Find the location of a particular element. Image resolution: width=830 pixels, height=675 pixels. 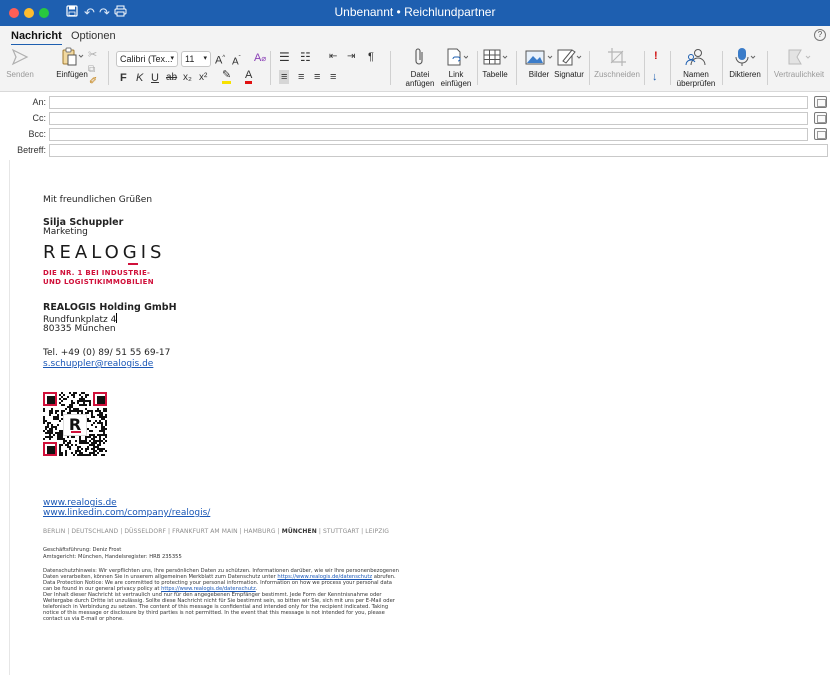

send-button: Senden is located at coordinates (20, 63).